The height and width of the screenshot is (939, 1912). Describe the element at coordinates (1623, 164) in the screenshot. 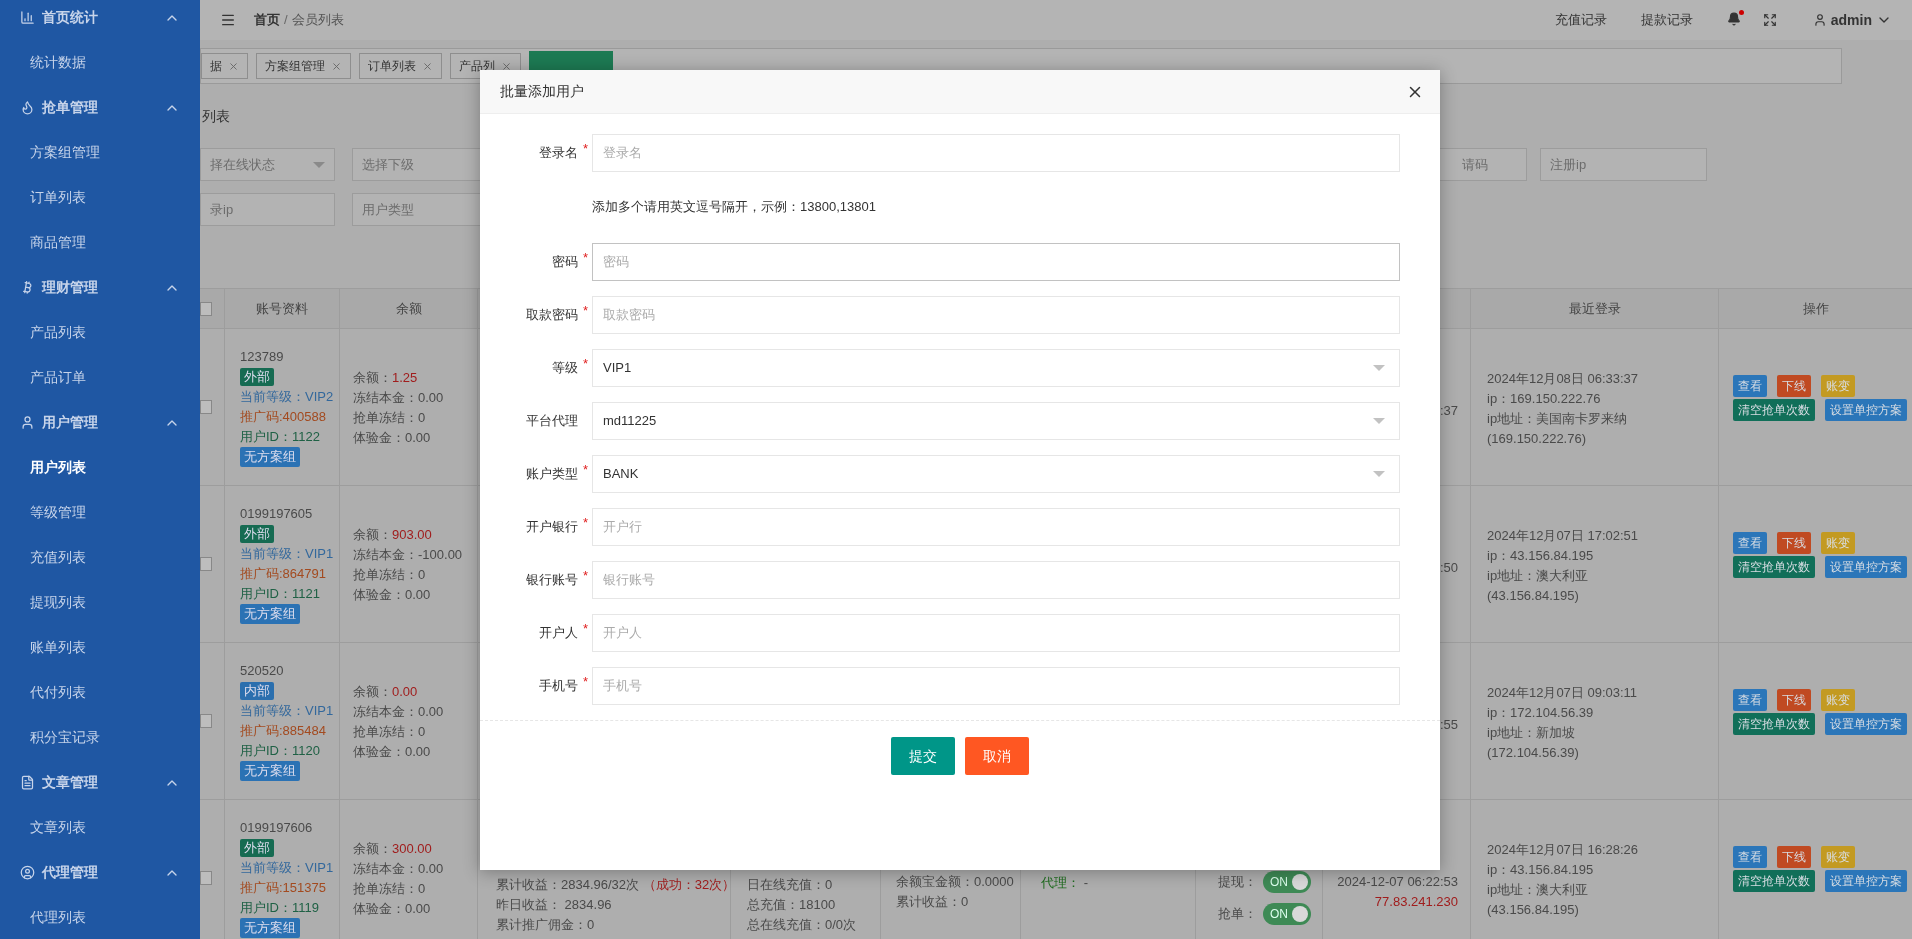

I see `input-field: 注册ip` at that location.